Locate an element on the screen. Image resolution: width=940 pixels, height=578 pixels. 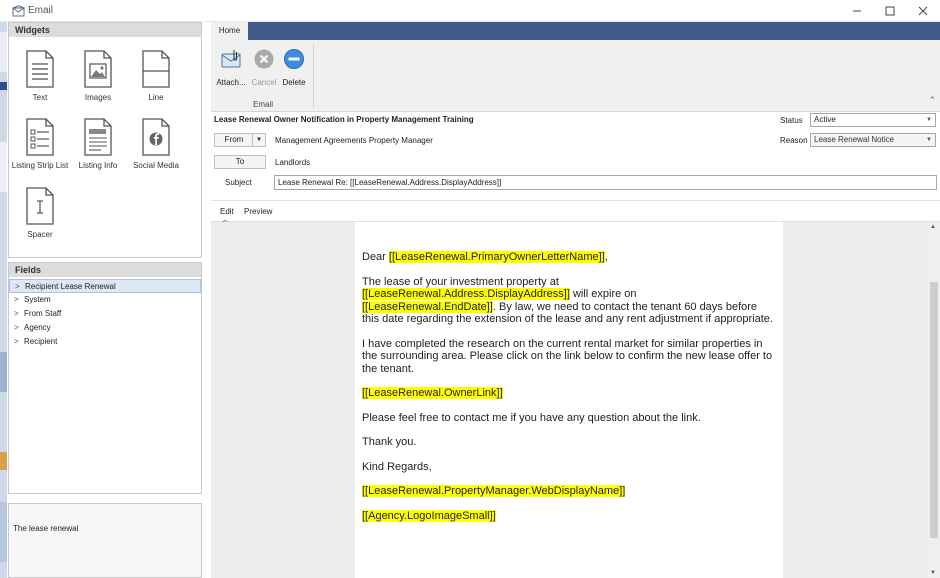
minimize-icon is located at coordinates (857, 11).